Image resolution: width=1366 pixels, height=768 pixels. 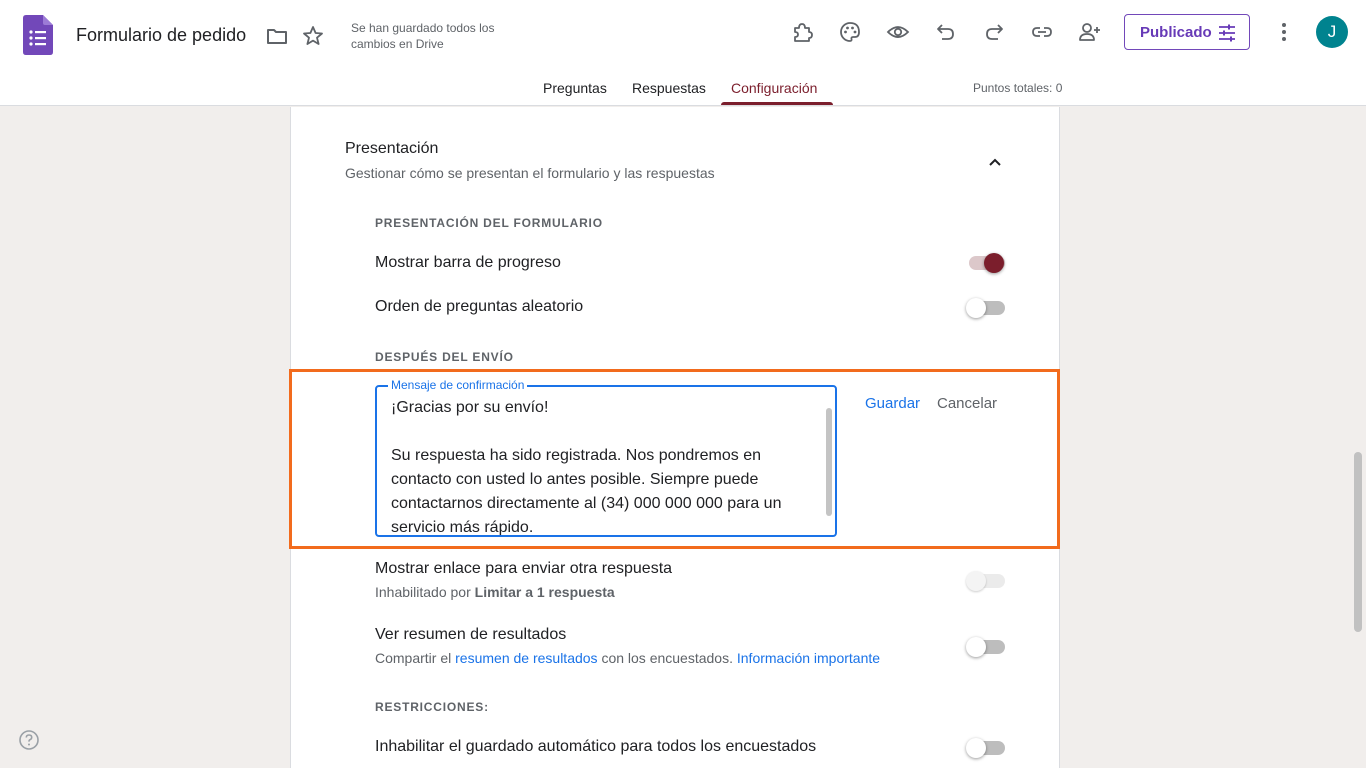 I want to click on avatar: J, so click(x=1332, y=32).